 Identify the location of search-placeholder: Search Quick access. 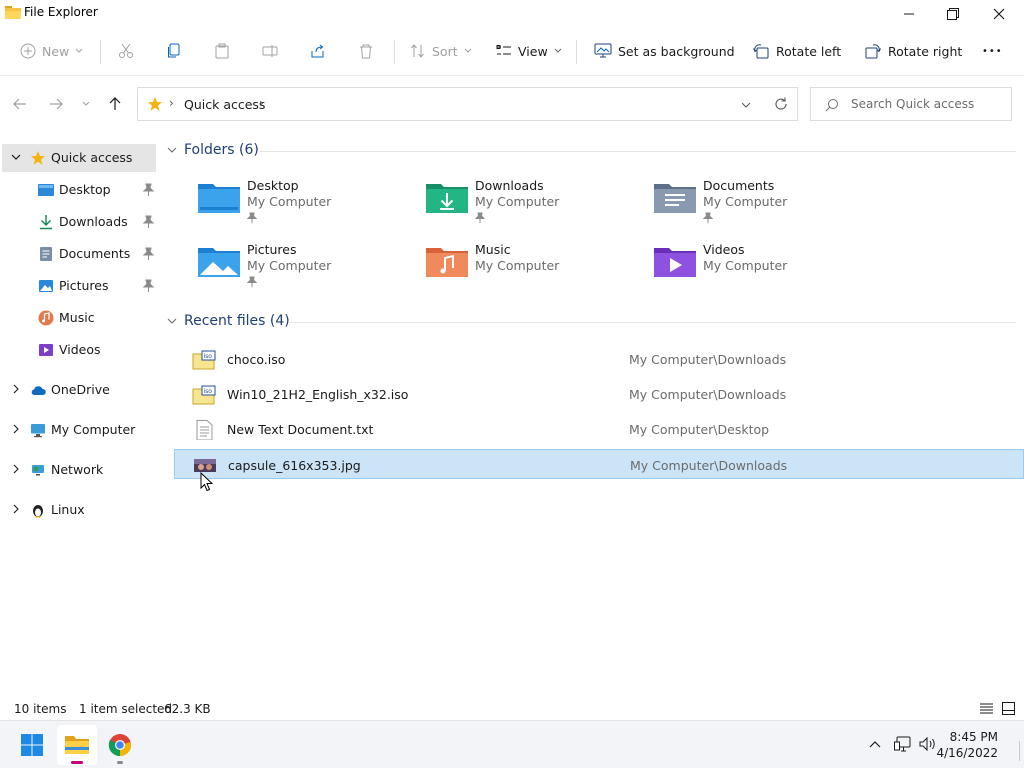
(913, 104).